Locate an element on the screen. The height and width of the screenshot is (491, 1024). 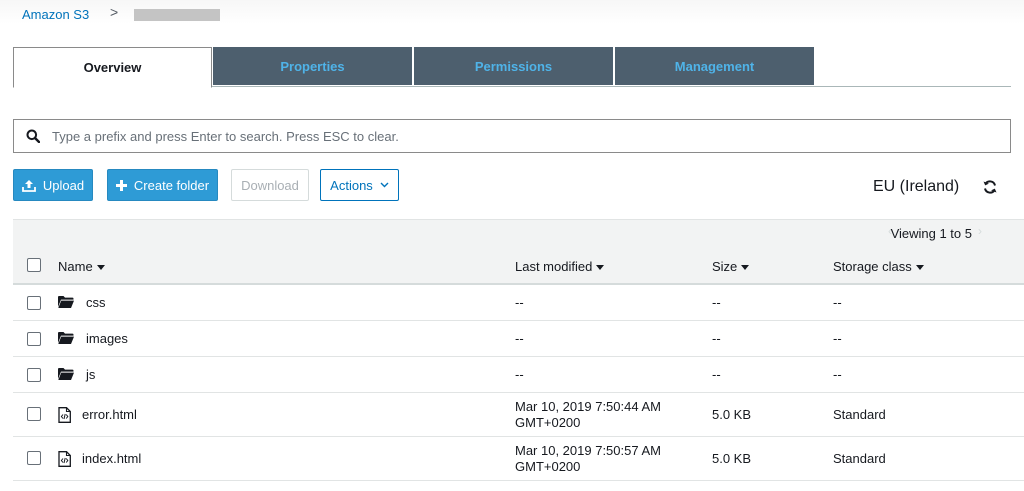
region-label: EU (Ireland) is located at coordinates (916, 186).